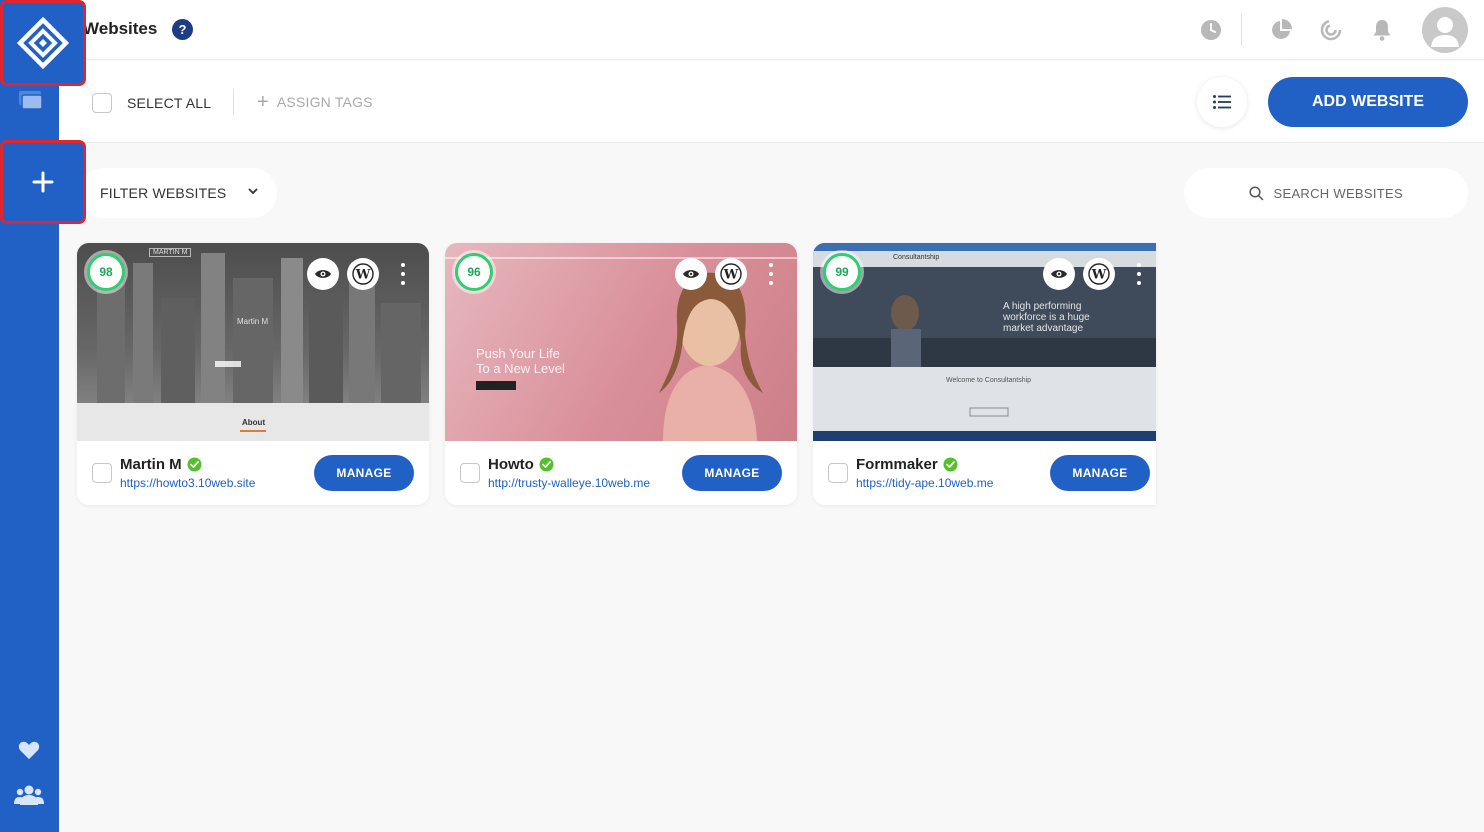 This screenshot has height=832, width=1484. Describe the element at coordinates (511, 464) in the screenshot. I see `site-name-text: Howto` at that location.